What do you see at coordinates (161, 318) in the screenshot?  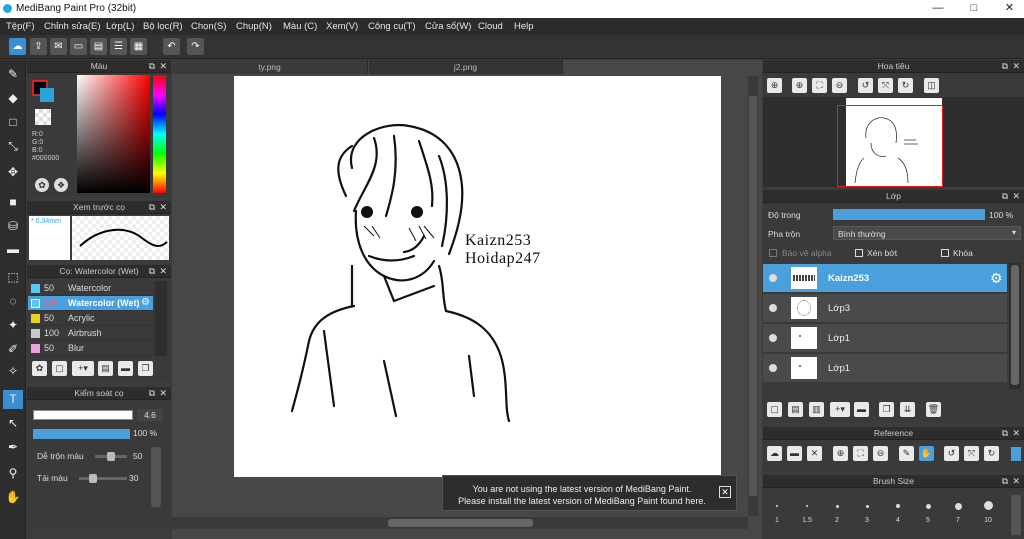 I see `brush-list-scrollbar` at bounding box center [161, 318].